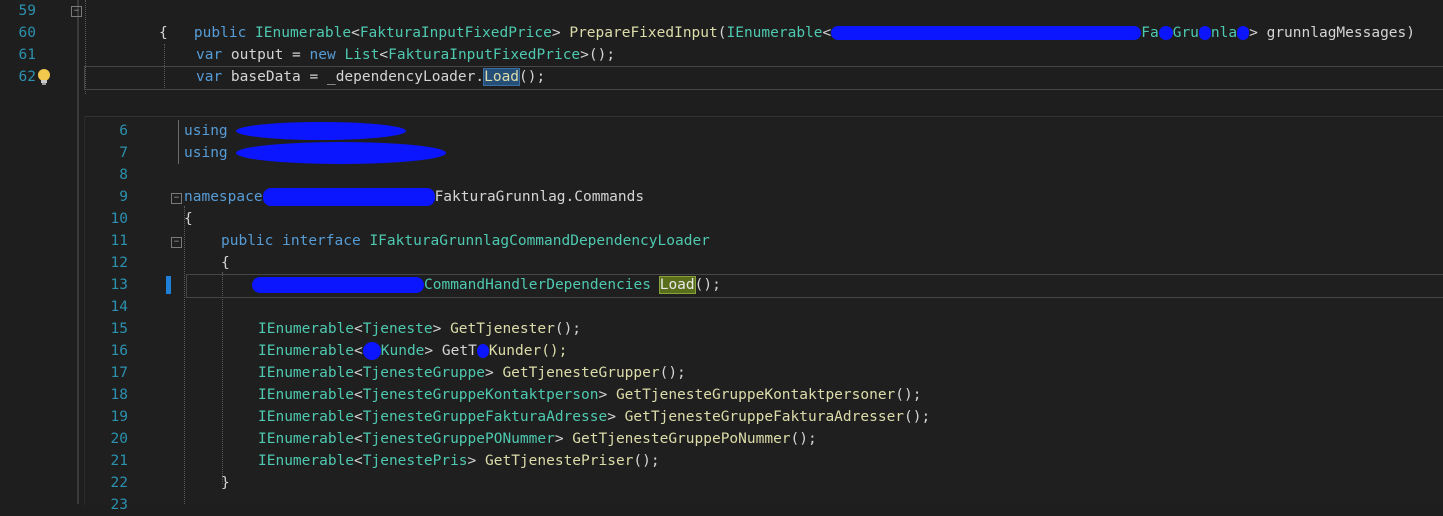 The height and width of the screenshot is (516, 1443). Describe the element at coordinates (27, 33) in the screenshot. I see `line-number: 60` at that location.